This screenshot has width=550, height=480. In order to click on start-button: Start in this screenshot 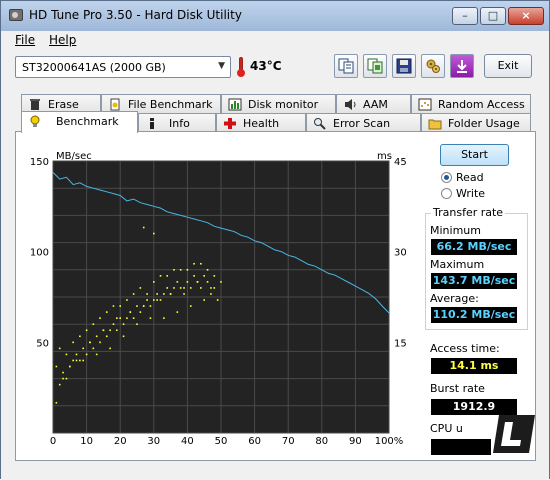, I will do `click(474, 155)`.